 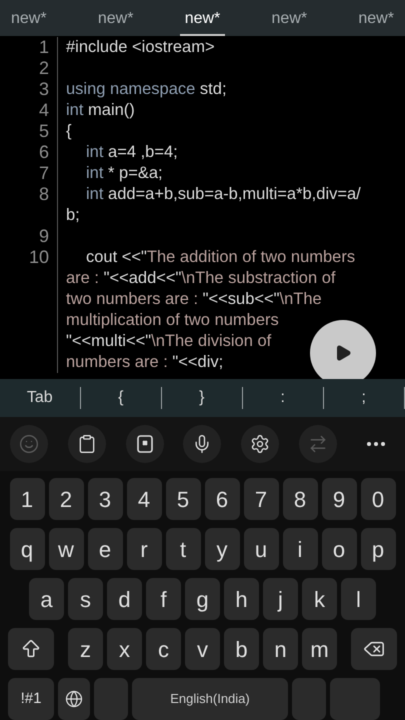 I want to click on more-icon, so click(x=375, y=444).